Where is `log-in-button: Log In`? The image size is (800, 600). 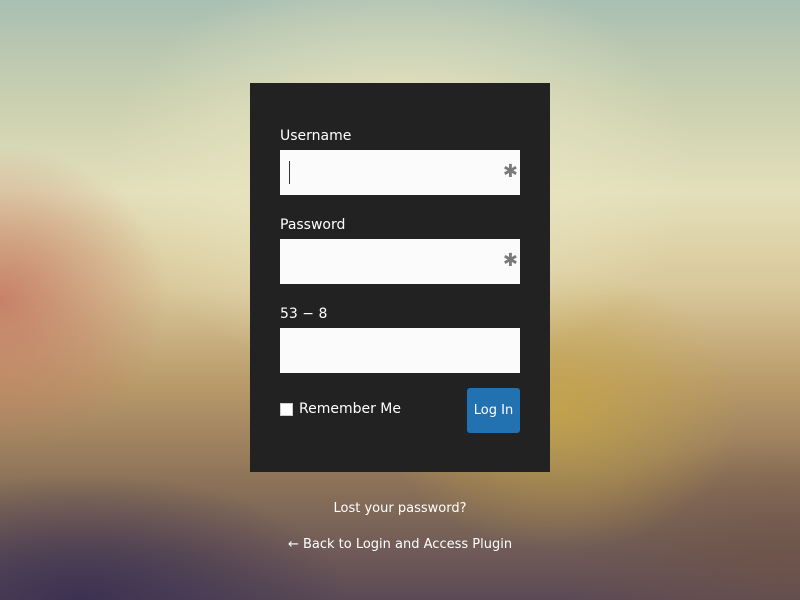 log-in-button: Log In is located at coordinates (493, 410).